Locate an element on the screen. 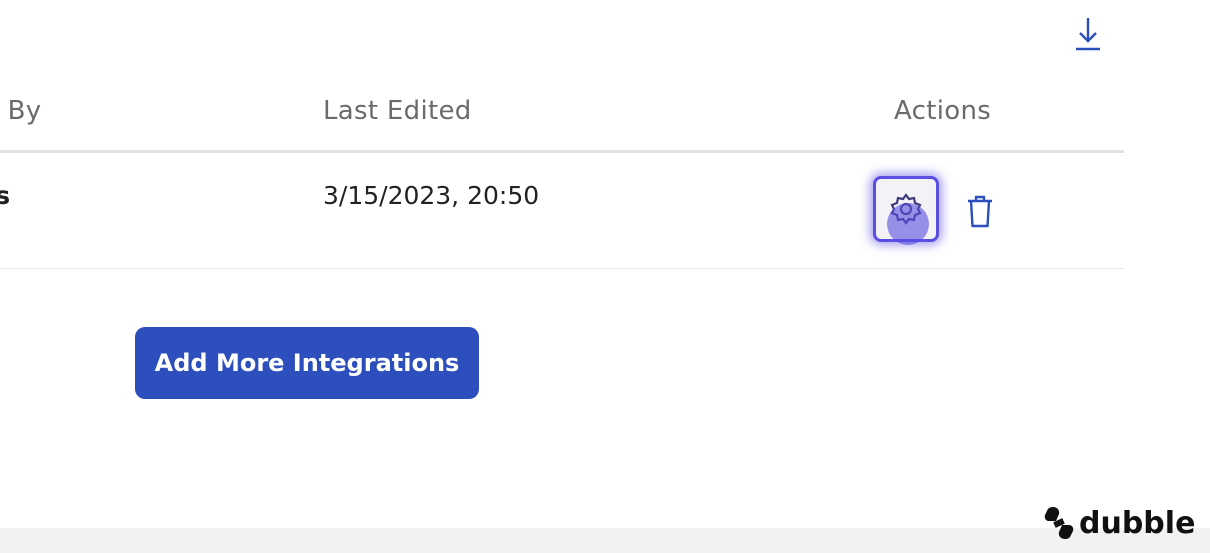  created-by-cell: ras is located at coordinates (5, 195).